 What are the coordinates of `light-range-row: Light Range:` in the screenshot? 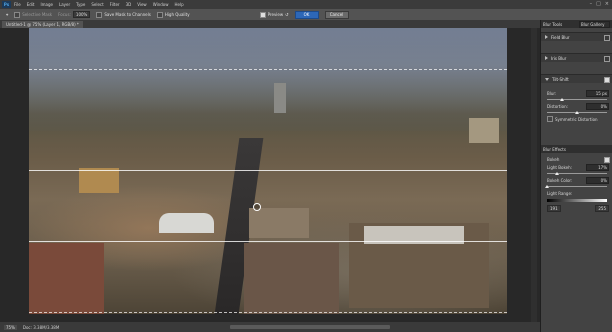 It's located at (576, 193).